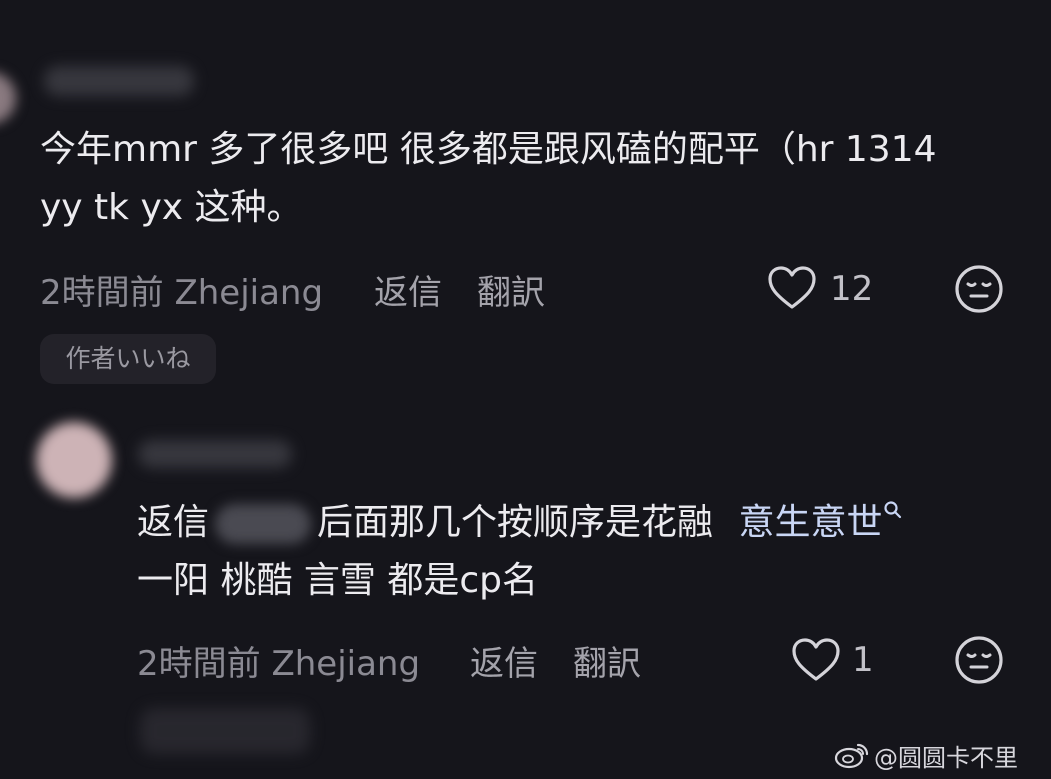  What do you see at coordinates (810, 522) in the screenshot?
I see `search-link-label: 意生意世` at bounding box center [810, 522].